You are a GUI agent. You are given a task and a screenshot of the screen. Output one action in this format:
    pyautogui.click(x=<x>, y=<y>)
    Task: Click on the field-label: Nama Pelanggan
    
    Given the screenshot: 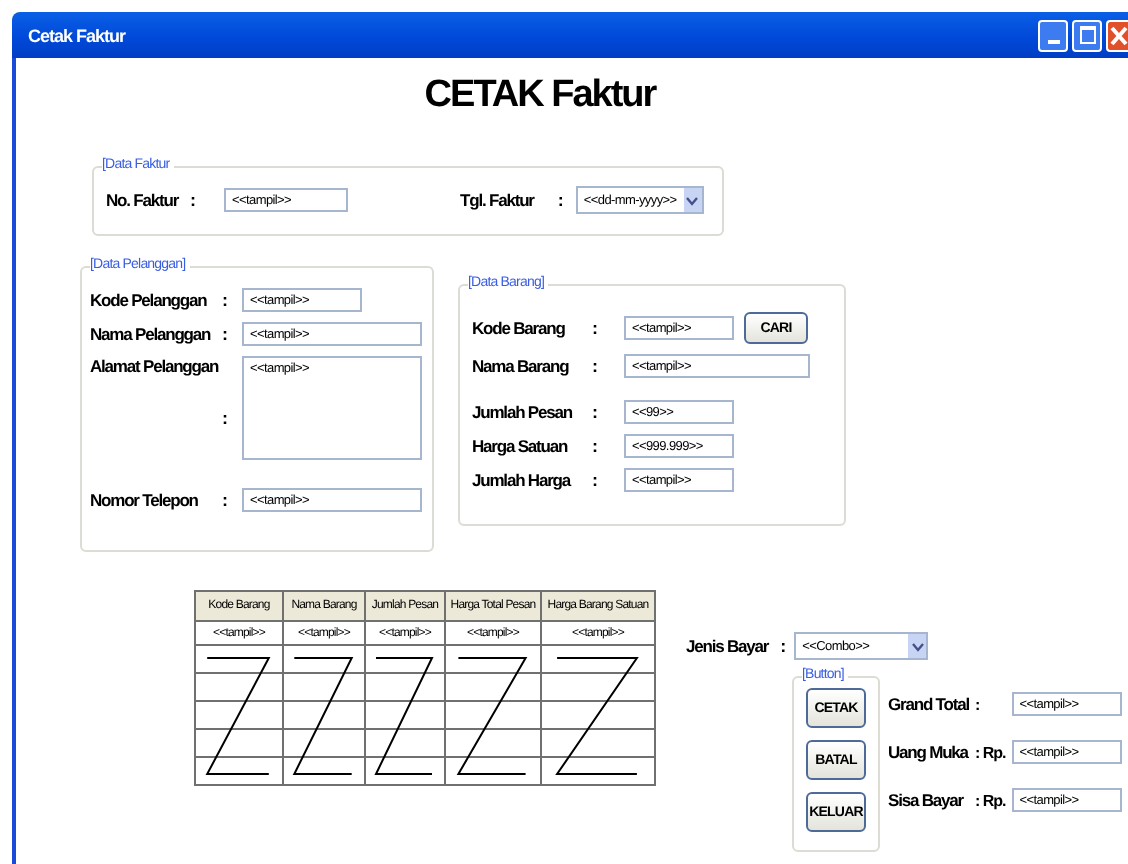 What is the action you would take?
    pyautogui.click(x=151, y=334)
    